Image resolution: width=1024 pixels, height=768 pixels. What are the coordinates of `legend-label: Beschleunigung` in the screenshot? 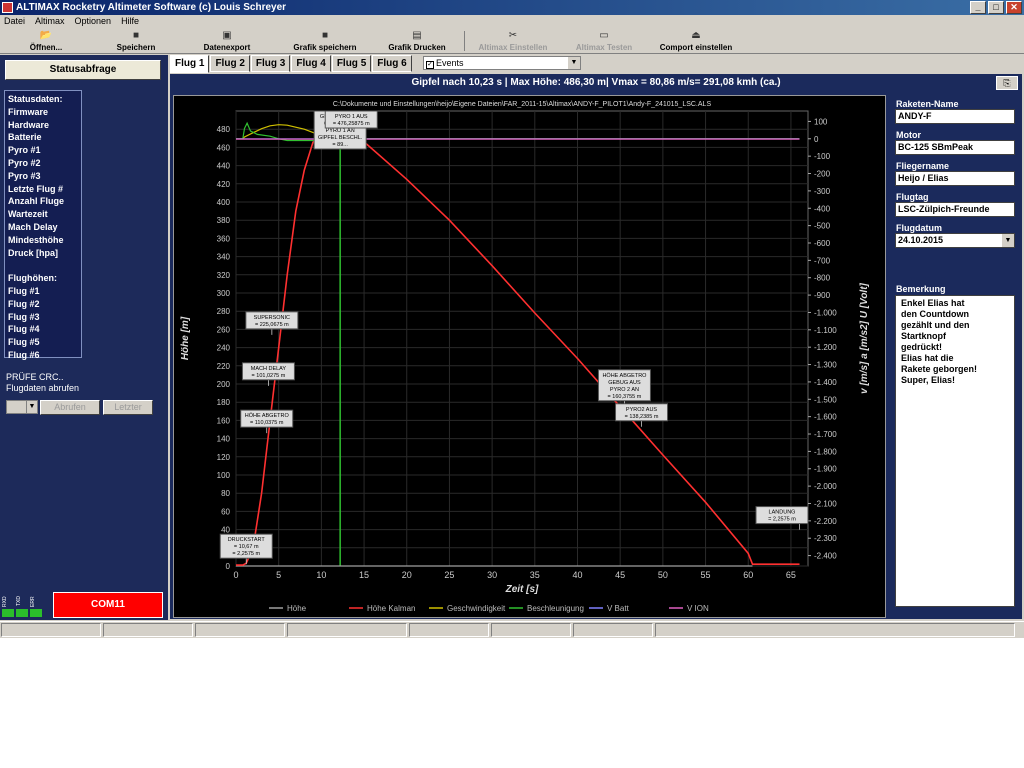 It's located at (555, 608).